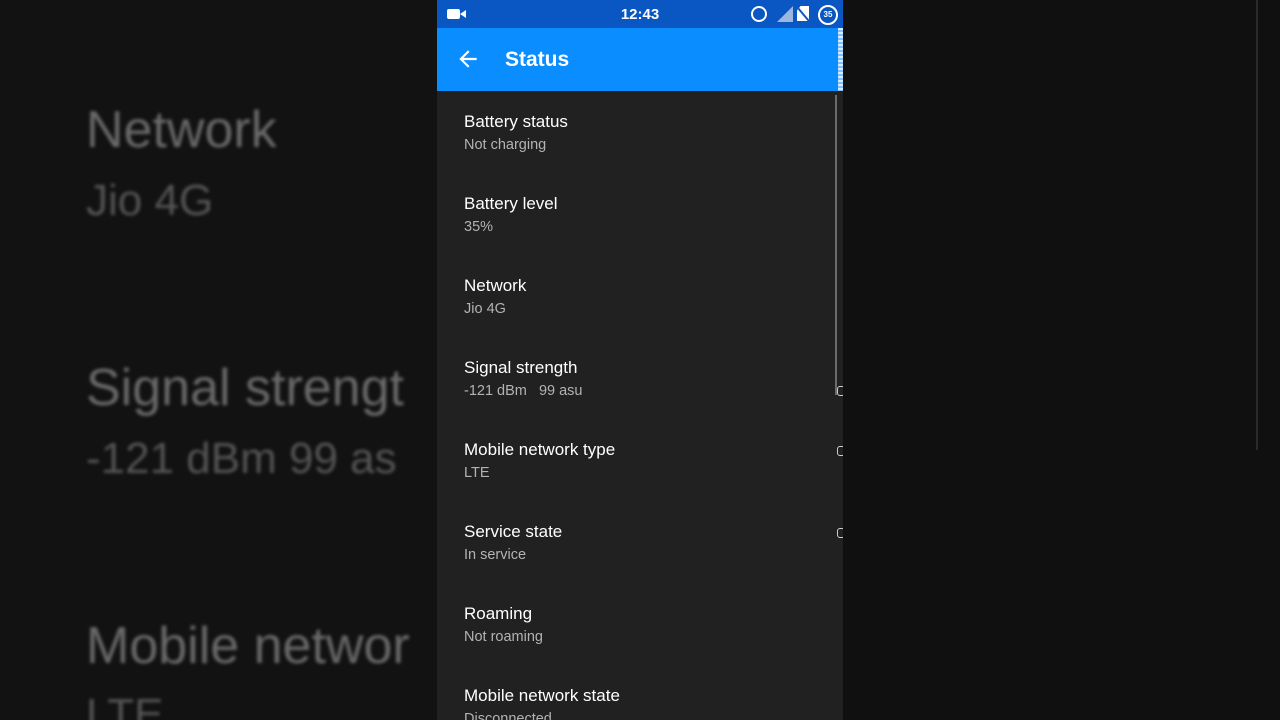 The height and width of the screenshot is (720, 1280). What do you see at coordinates (516, 121) in the screenshot?
I see `item-label: Battery status` at bounding box center [516, 121].